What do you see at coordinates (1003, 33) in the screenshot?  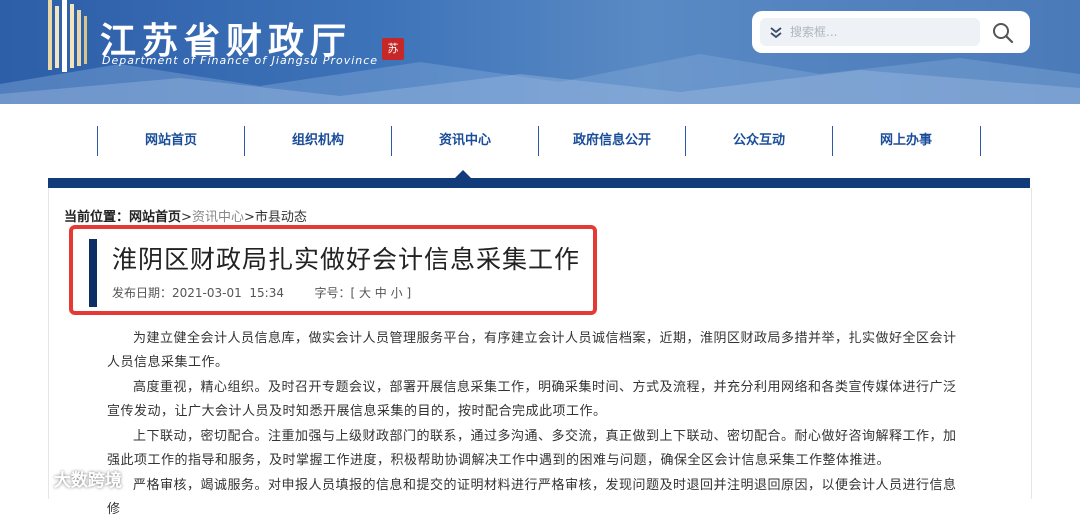 I see `search-icon` at bounding box center [1003, 33].